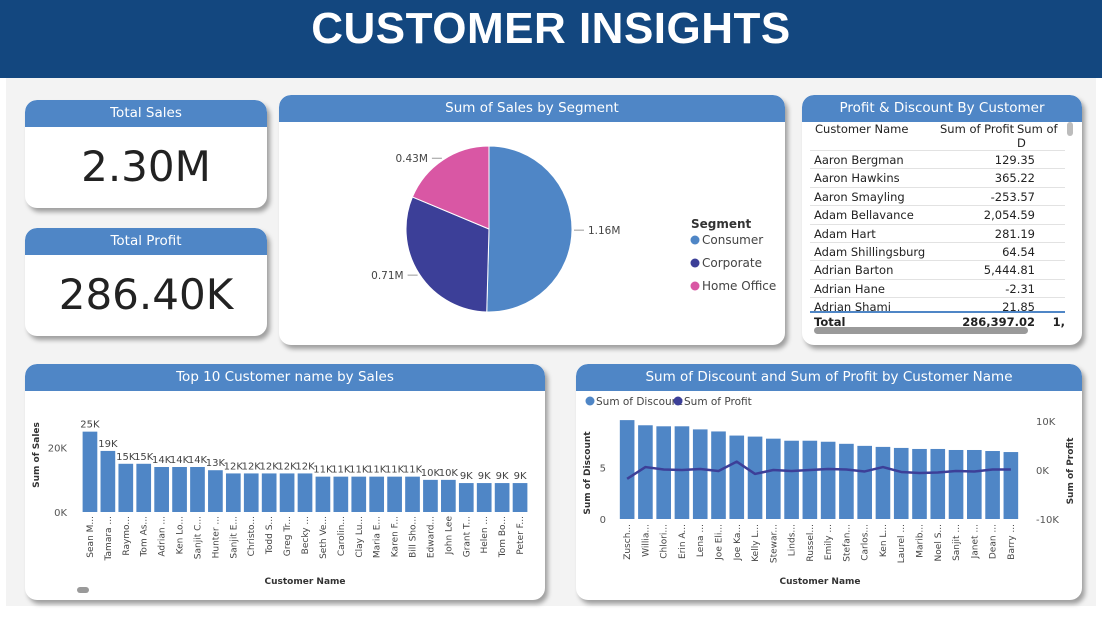 The width and height of the screenshot is (1102, 622). What do you see at coordinates (739, 286) in the screenshot?
I see `legend-item-home-office: Home Office` at bounding box center [739, 286].